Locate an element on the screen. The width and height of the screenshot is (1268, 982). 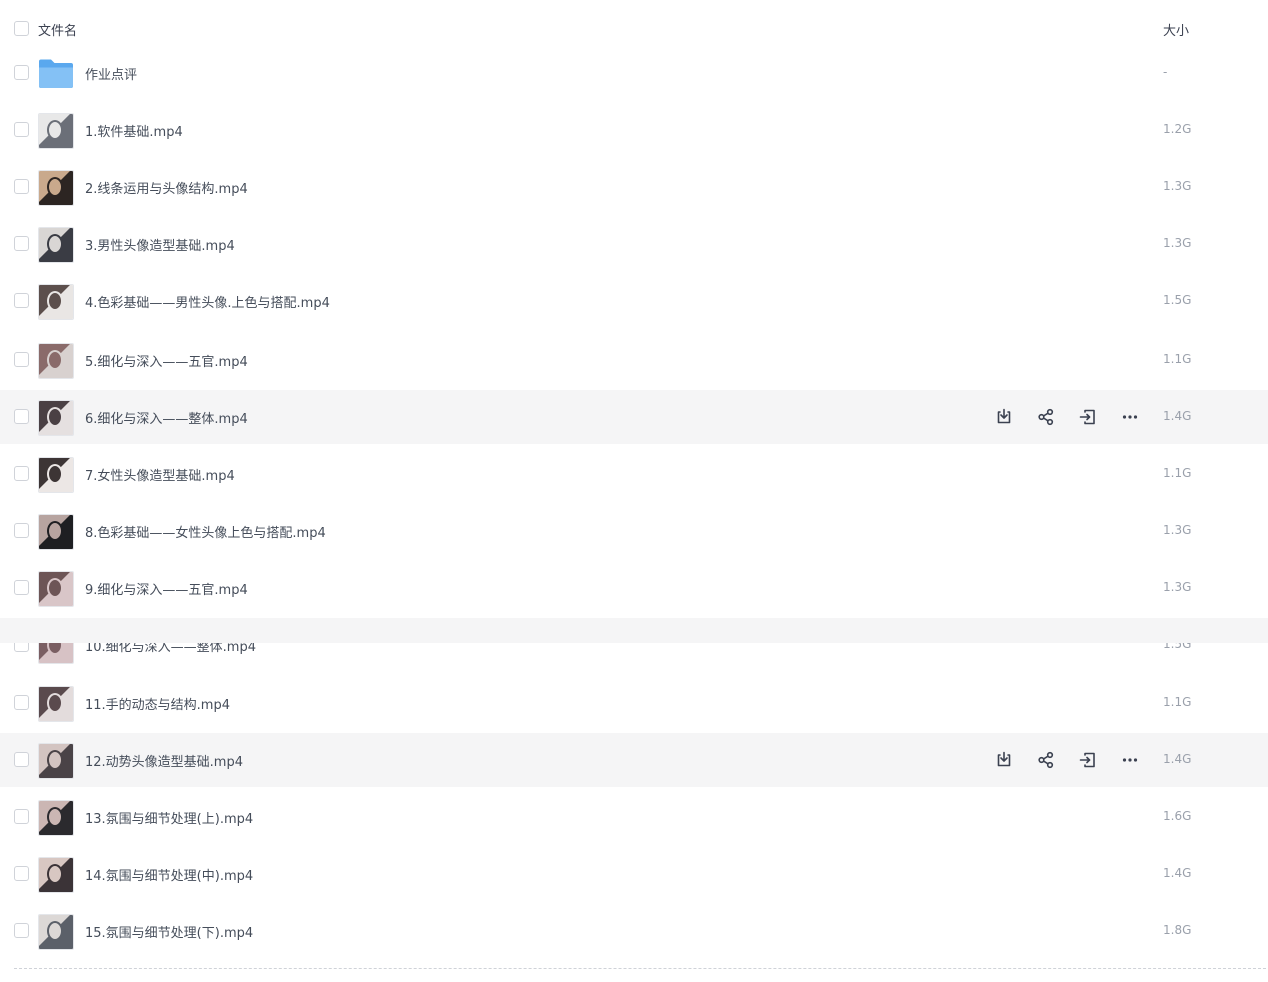
file-row: 2.线条运用与头像结构.mp4 1.3G is located at coordinates (634, 187).